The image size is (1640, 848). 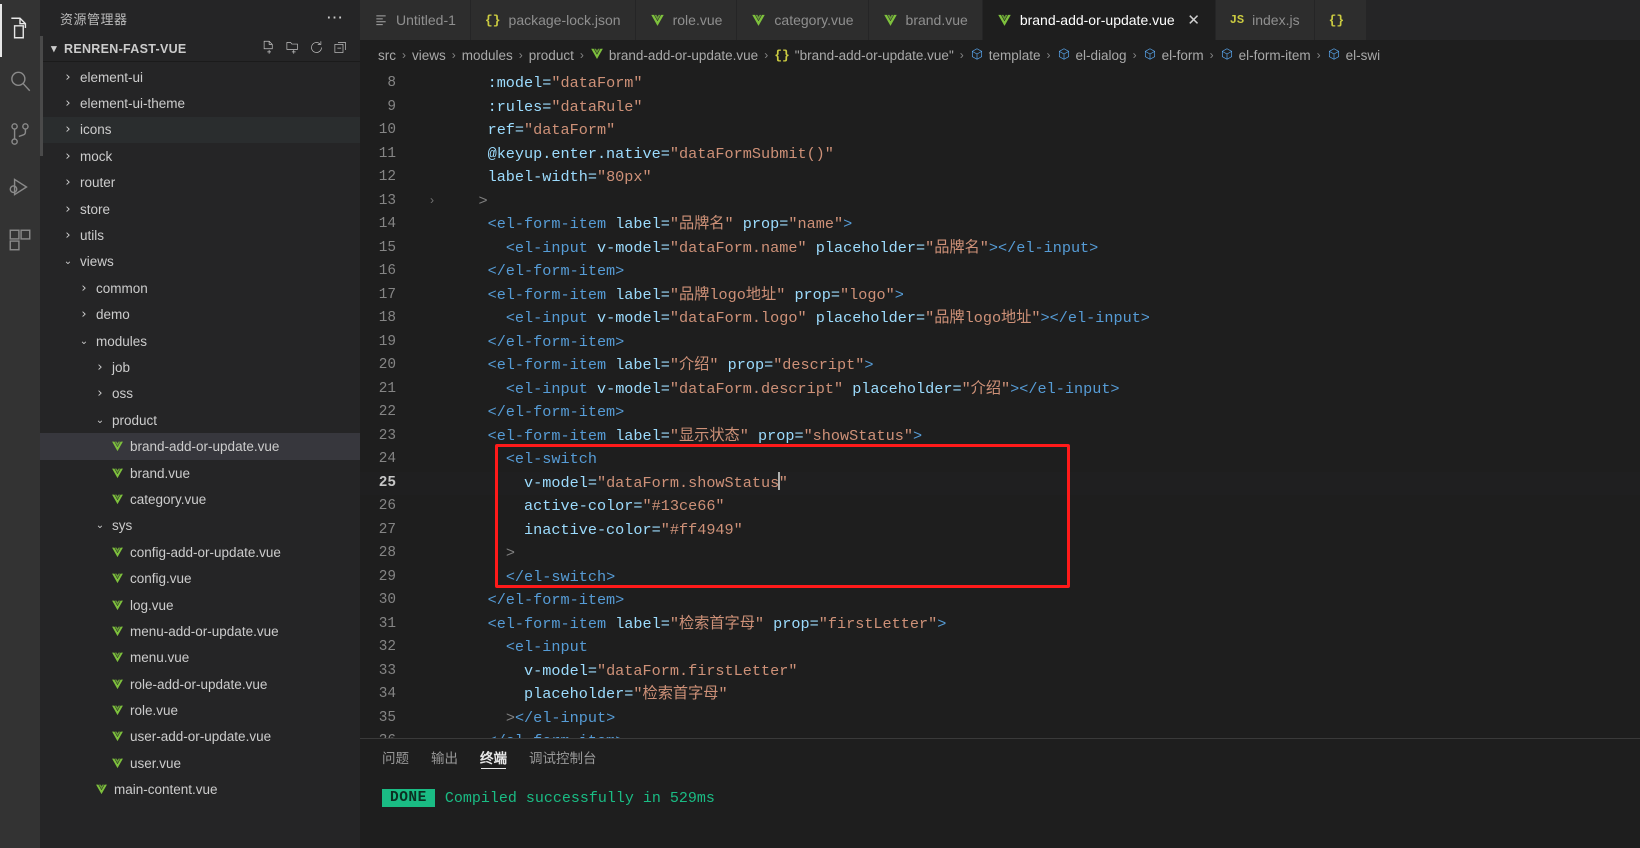 What do you see at coordinates (200, 578) in the screenshot?
I see `tree-item-config-vue: config.vue` at bounding box center [200, 578].